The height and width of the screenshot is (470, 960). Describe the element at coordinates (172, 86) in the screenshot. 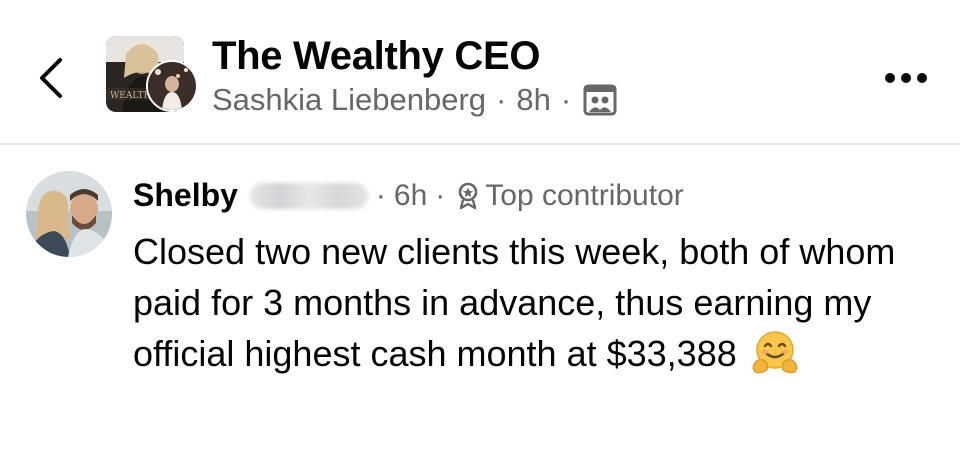

I see `poster-avatar` at that location.